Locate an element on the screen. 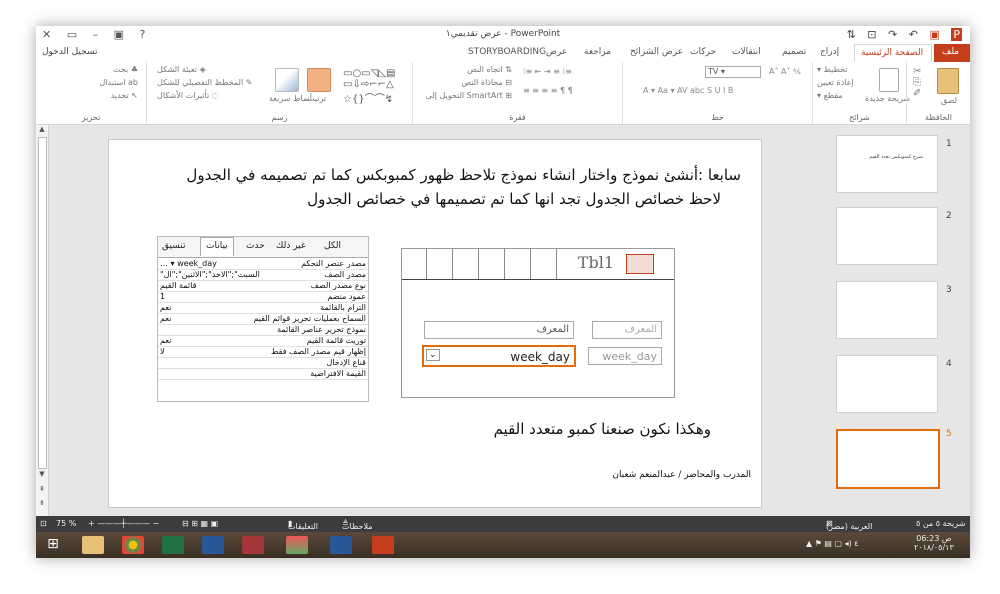 This screenshot has width=1000, height=594. prop-row: مصدر الصف "السبت";"الاحد";"الاثنين";"ال is located at coordinates (263, 275).